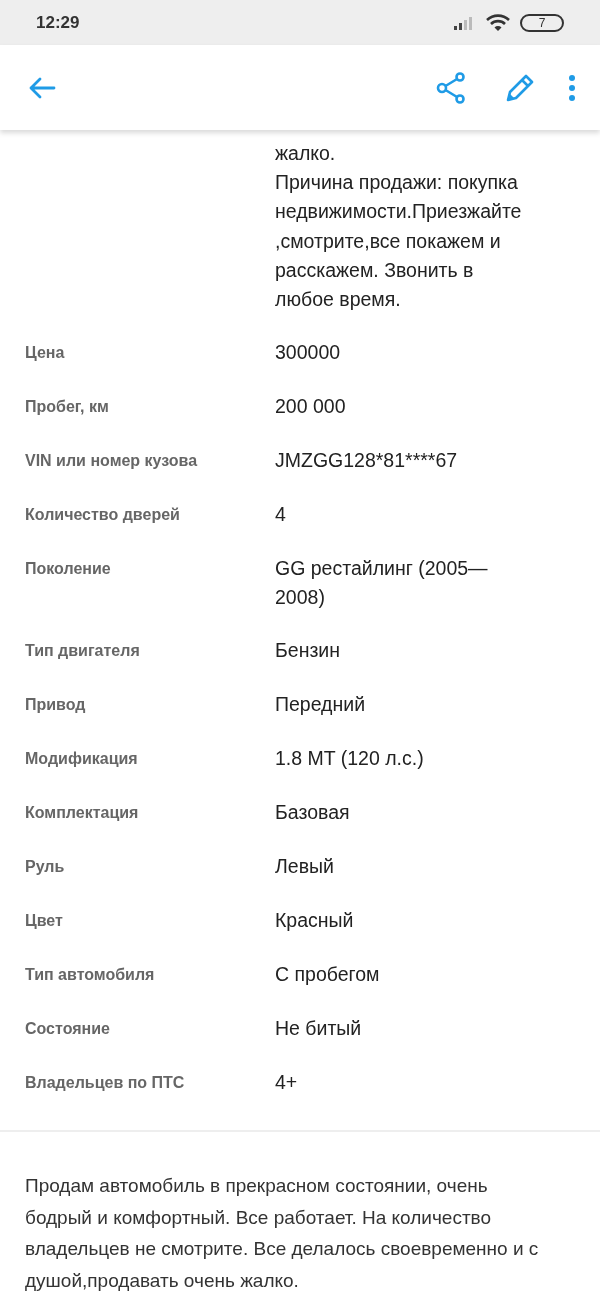 This screenshot has height=1299, width=600. What do you see at coordinates (307, 651) in the screenshot?
I see `parameter-value: Бензин` at bounding box center [307, 651].